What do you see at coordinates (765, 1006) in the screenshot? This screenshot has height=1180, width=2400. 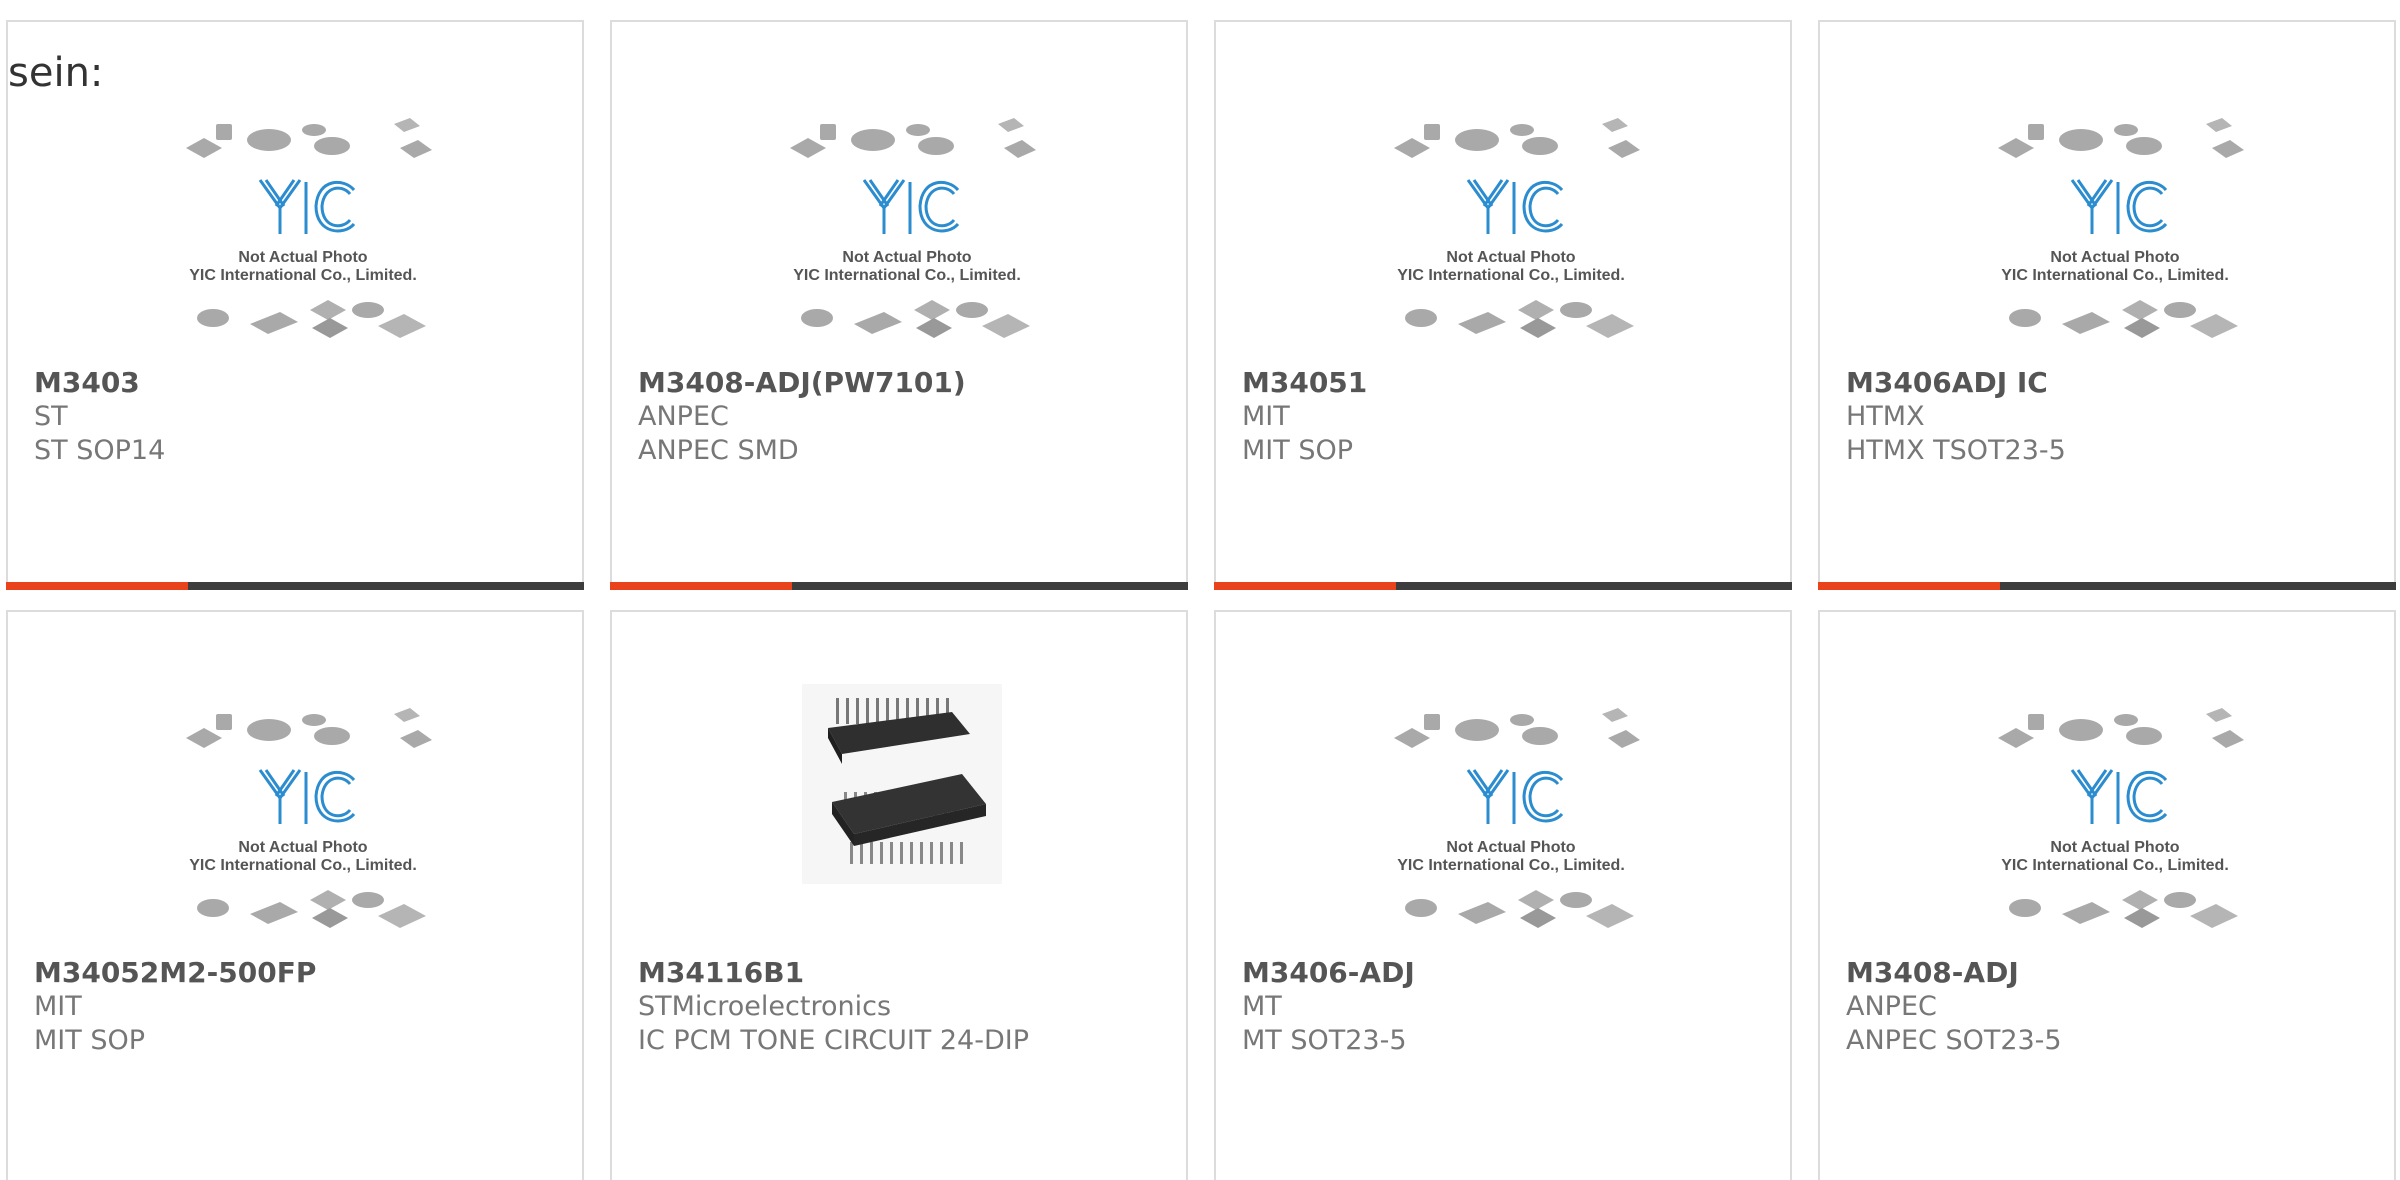 I see `product-manufacturer: STMicroelectronics` at bounding box center [765, 1006].